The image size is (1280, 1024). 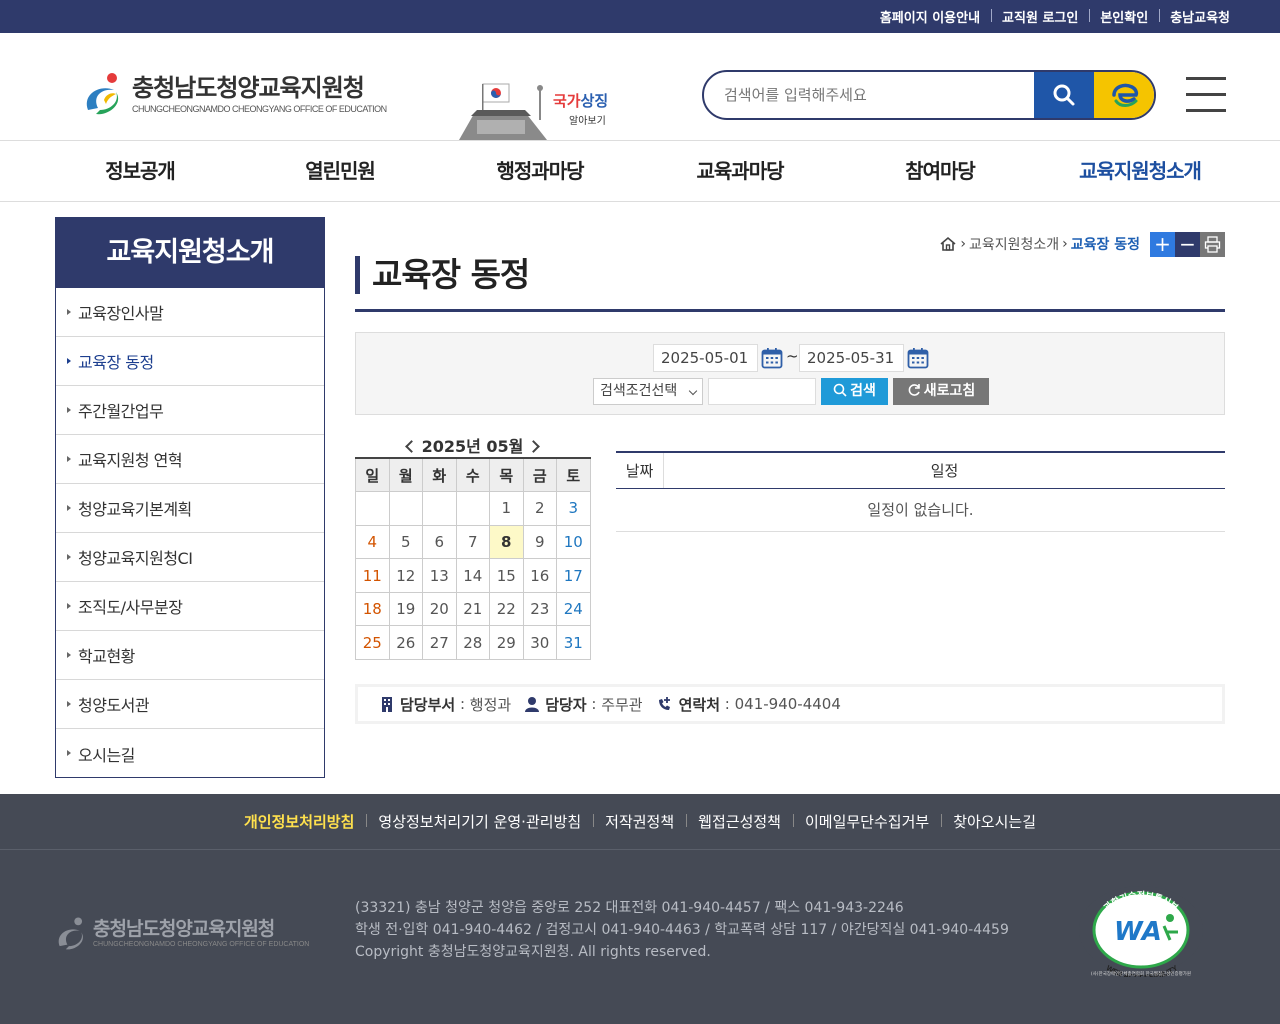 I want to click on calendar-day-cell: 8, so click(x=506, y=542).